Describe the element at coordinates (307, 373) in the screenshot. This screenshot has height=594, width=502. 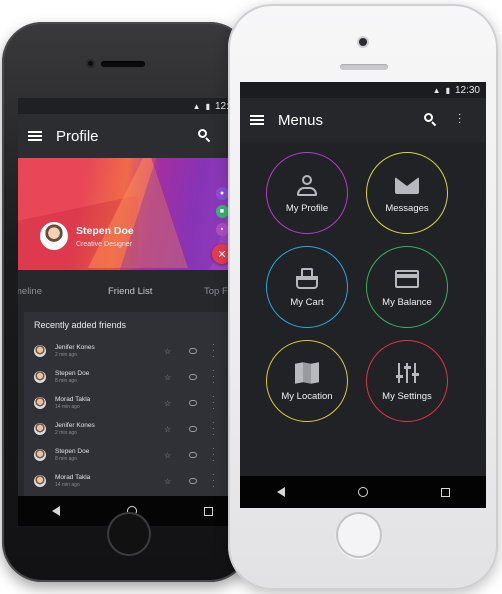
I see `map-icon` at that location.